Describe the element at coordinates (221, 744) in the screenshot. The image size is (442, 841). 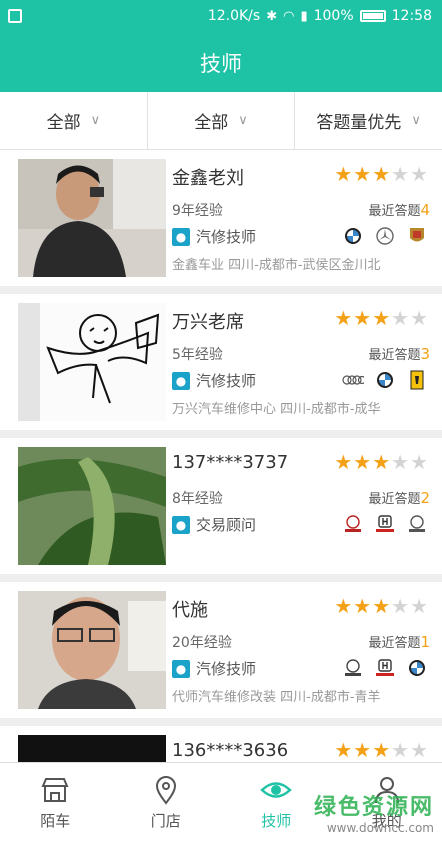
I see `technician-card: 136****3636 ★ ★ ★ ★ ★` at that location.